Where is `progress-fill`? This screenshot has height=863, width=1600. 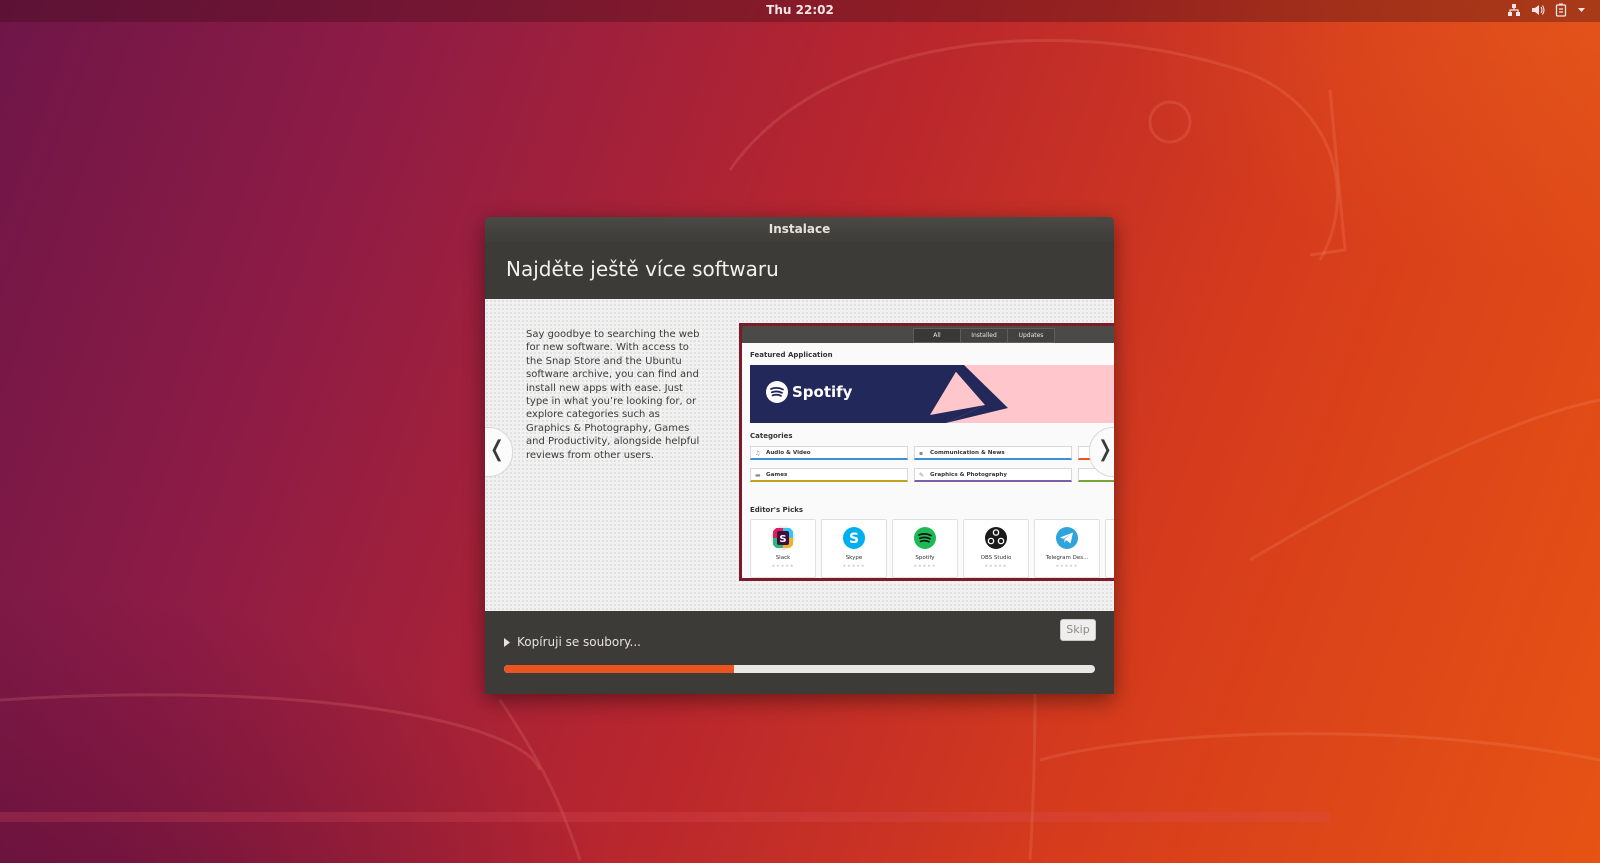
progress-fill is located at coordinates (619, 669).